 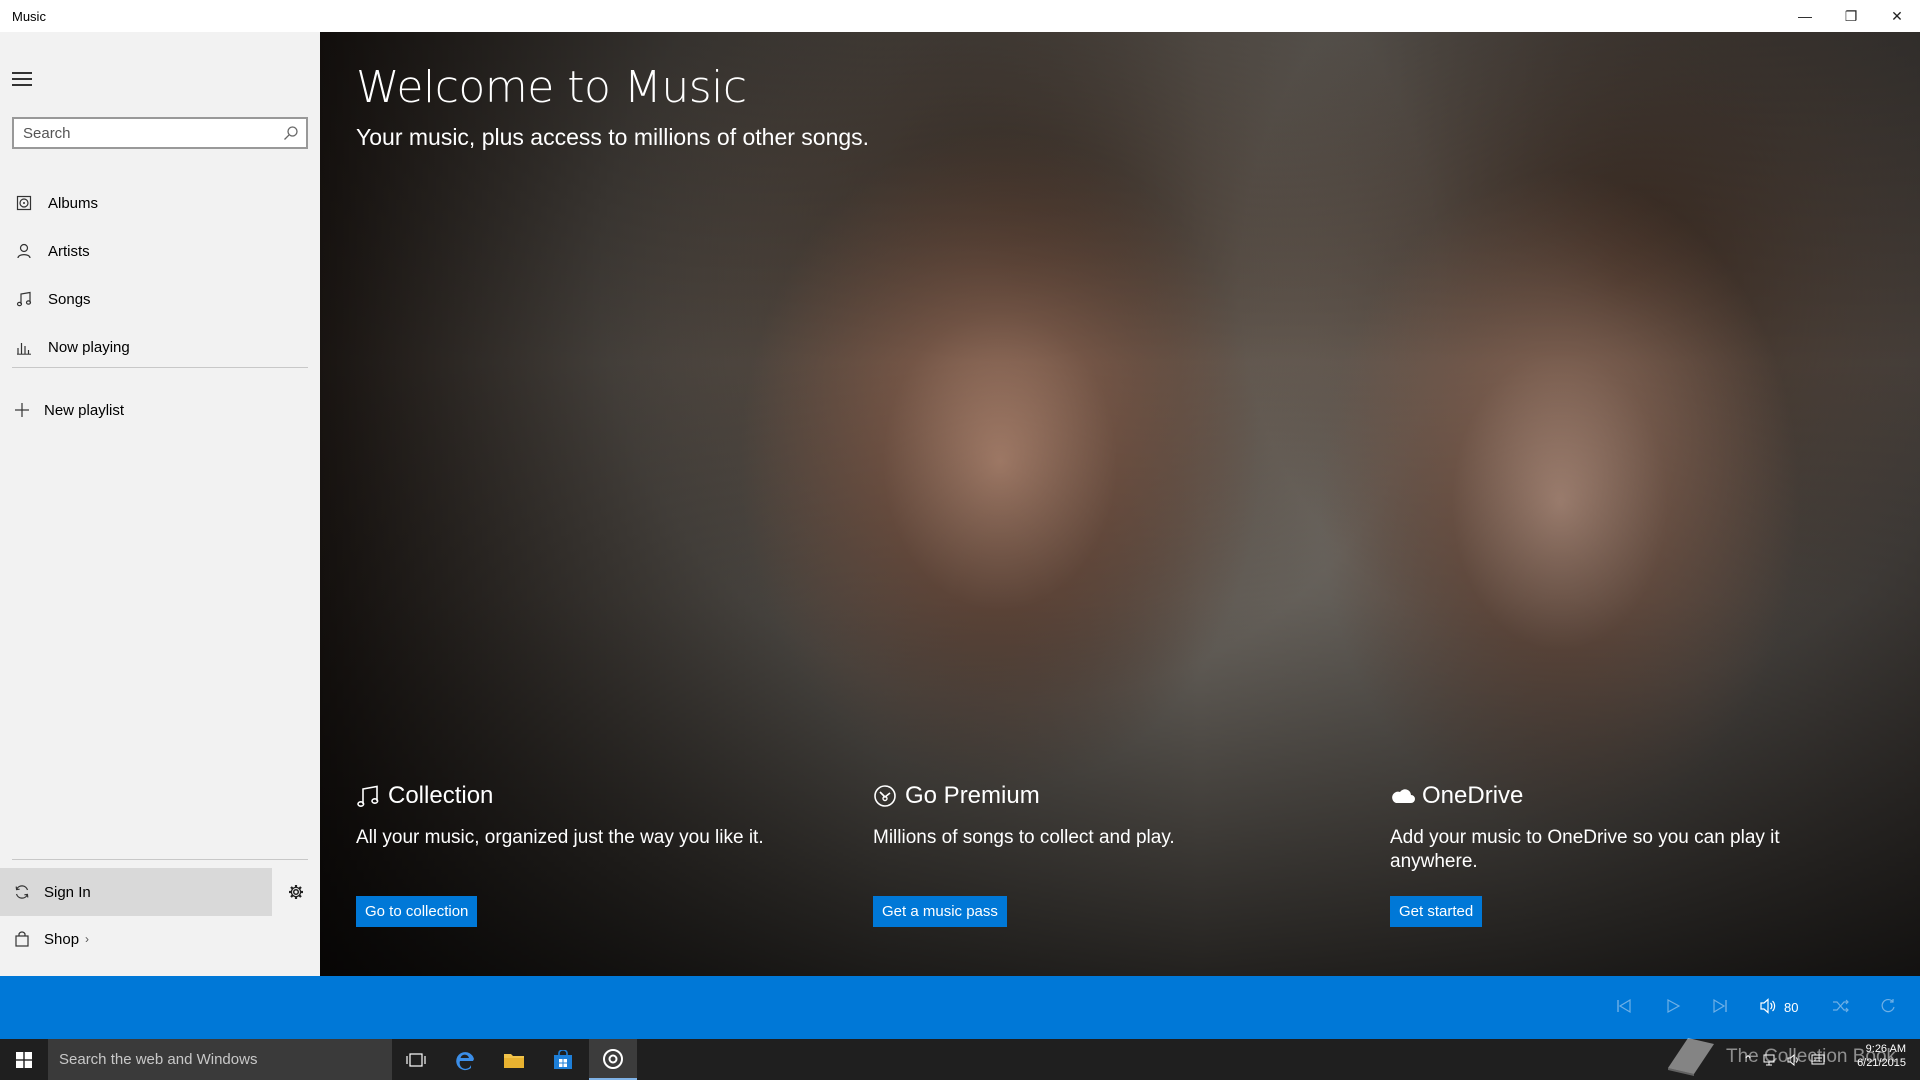 What do you see at coordinates (972, 795) in the screenshot?
I see `card-title: Go Premium` at bounding box center [972, 795].